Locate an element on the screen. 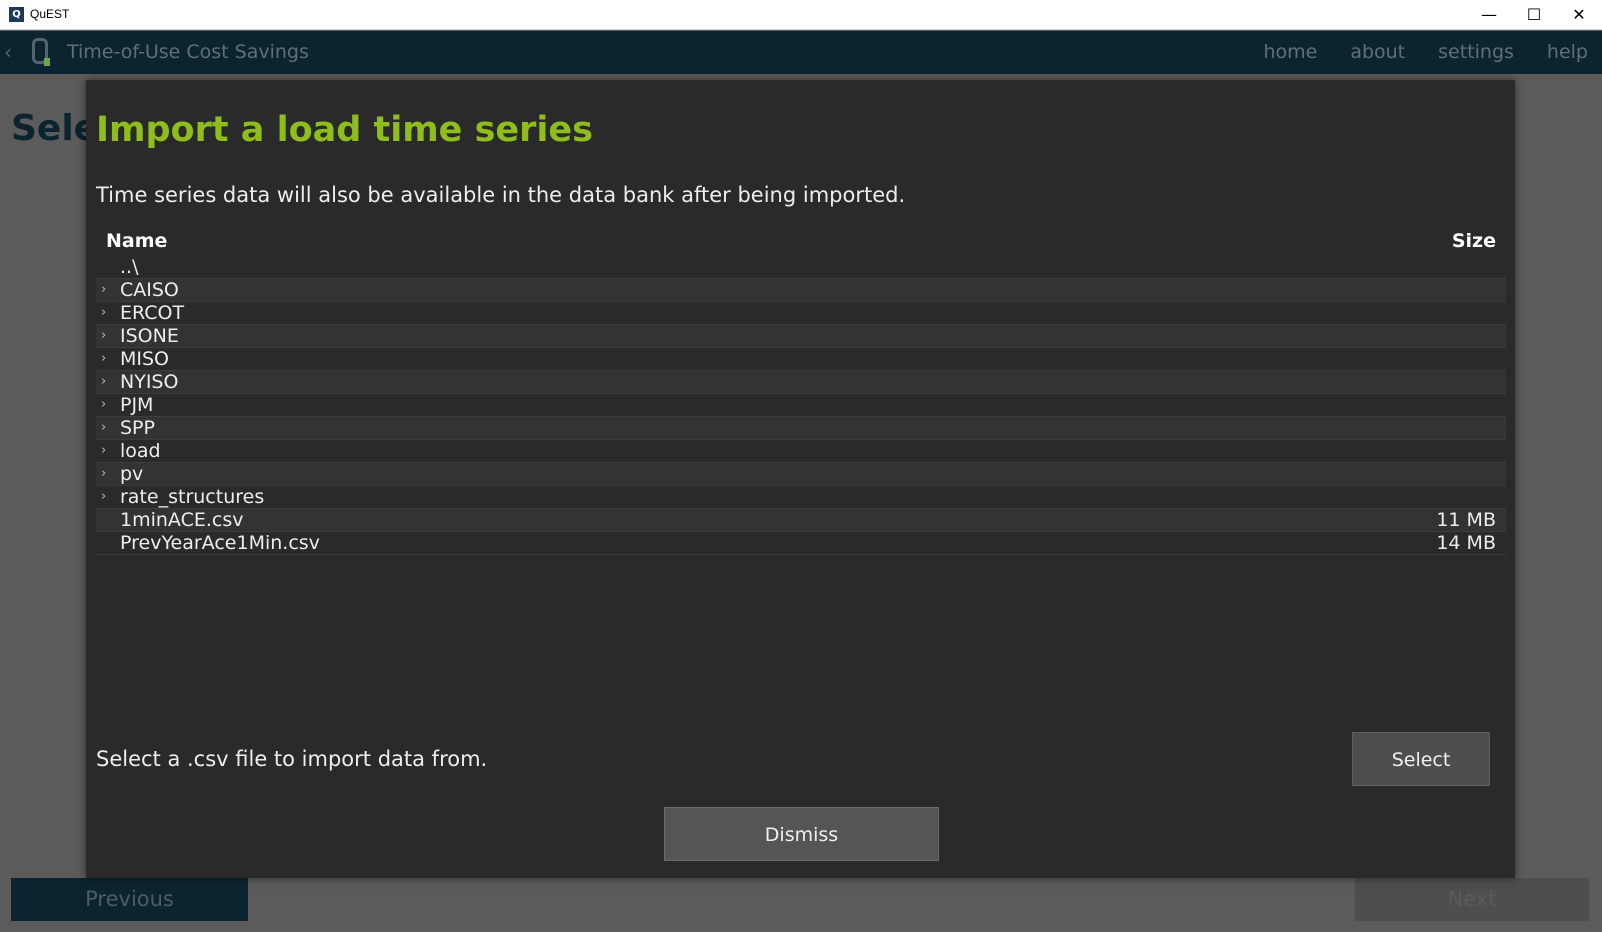  logo-accent is located at coordinates (47, 62).